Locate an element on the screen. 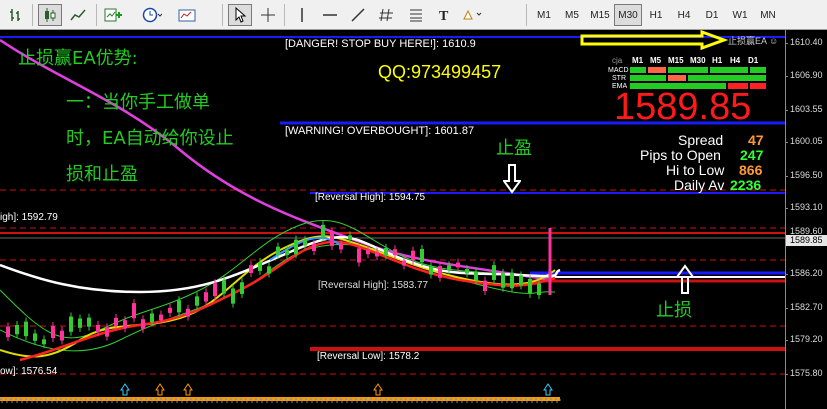 This screenshot has width=827, height=409. panel-row-macd: MACD is located at coordinates (618, 70).